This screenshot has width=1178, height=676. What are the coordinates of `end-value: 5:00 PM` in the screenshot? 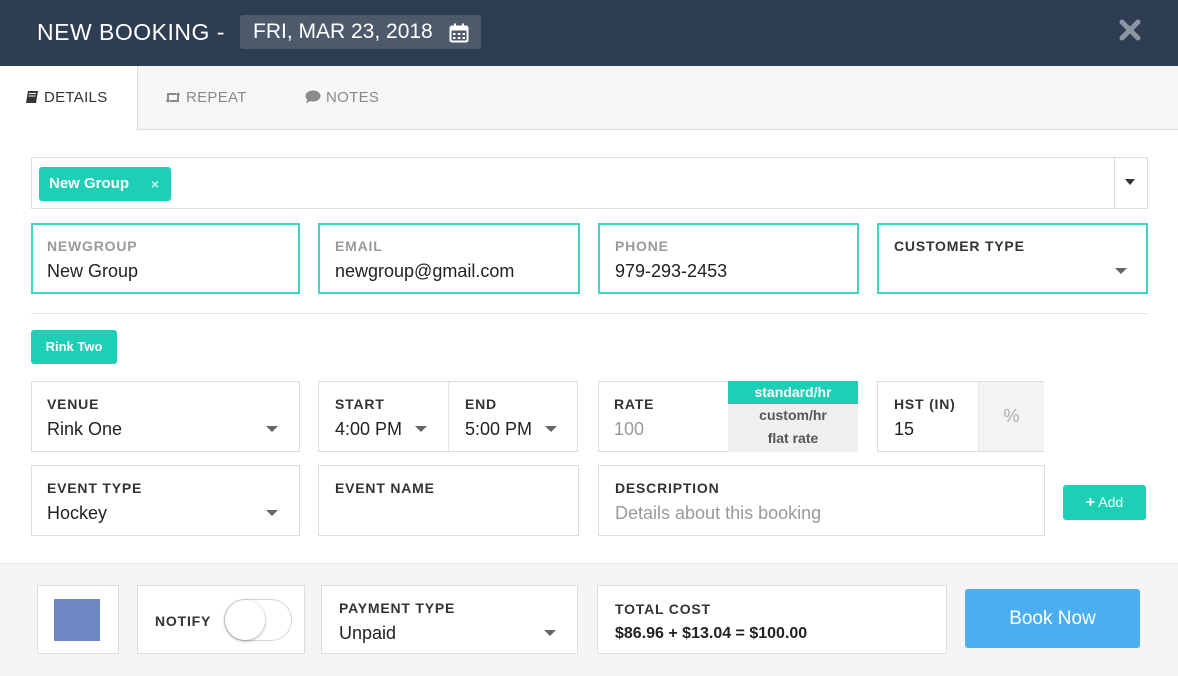 It's located at (499, 429).